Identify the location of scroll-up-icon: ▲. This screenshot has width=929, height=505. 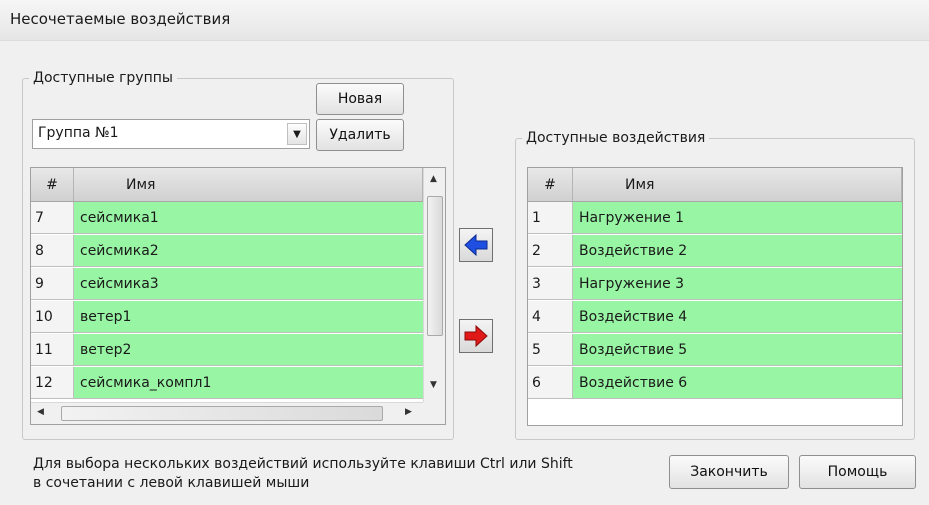
(433, 179).